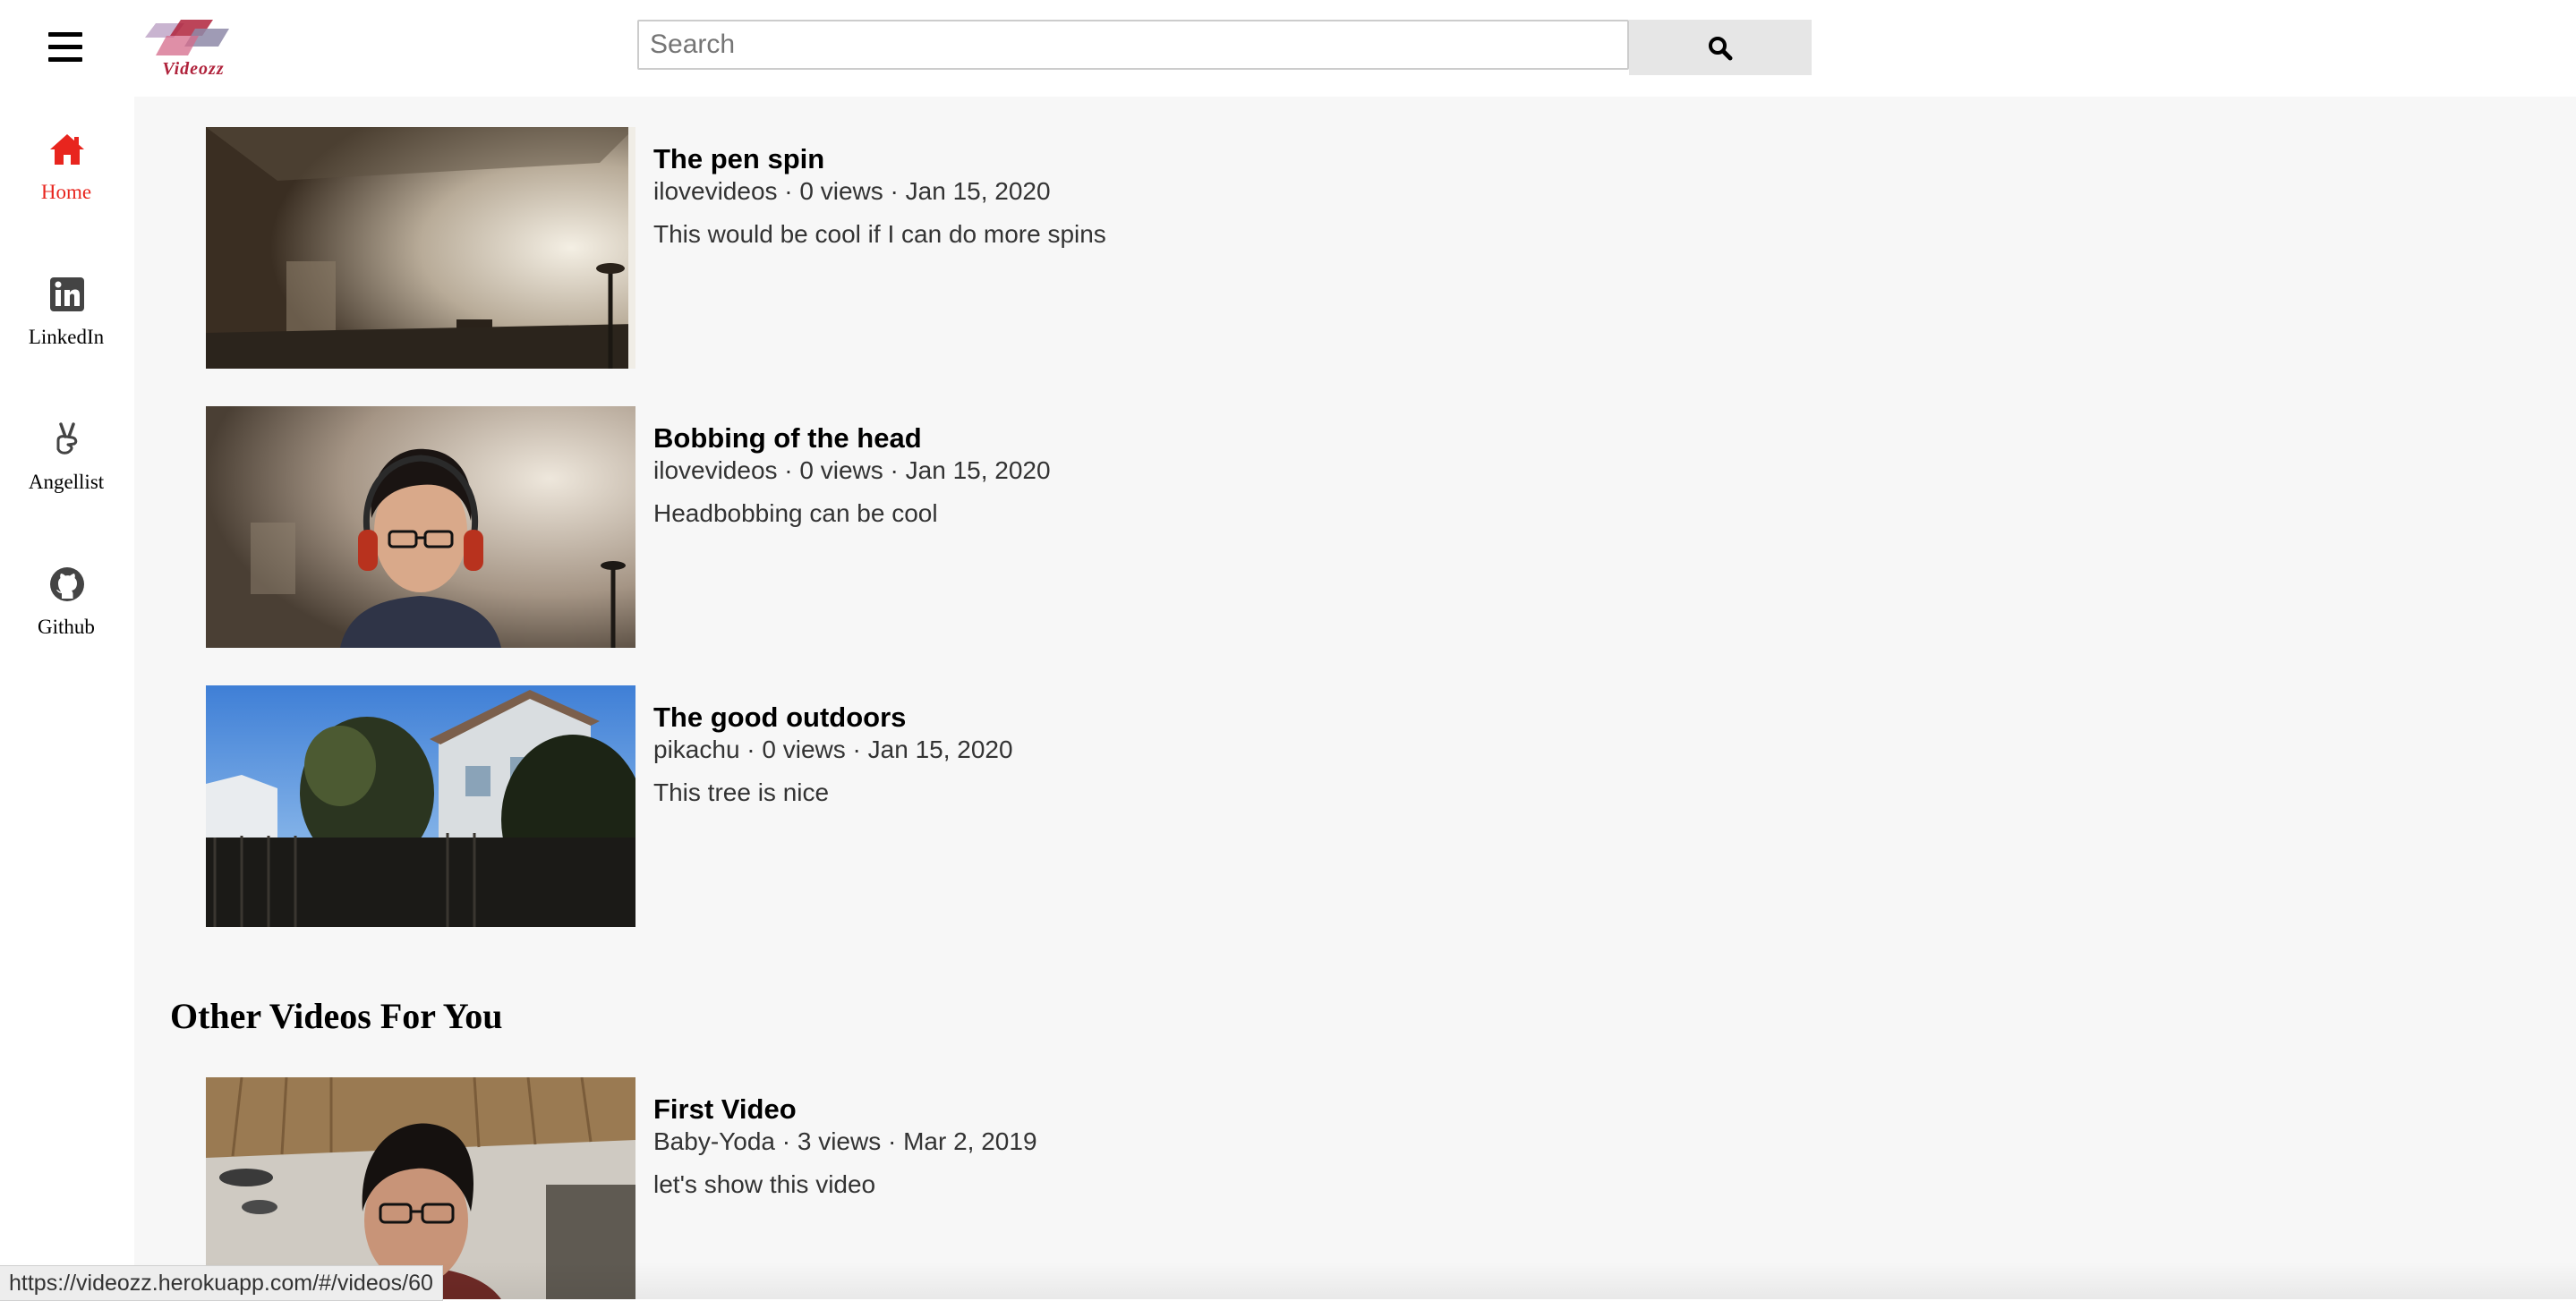 The image size is (2576, 1301). What do you see at coordinates (738, 159) in the screenshot?
I see `video-title: The pen spin` at bounding box center [738, 159].